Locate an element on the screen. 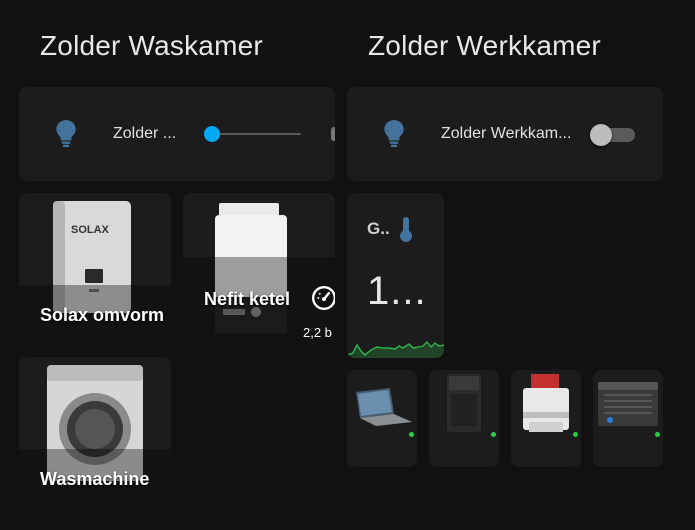  status-dot-desktop is located at coordinates (493, 434).